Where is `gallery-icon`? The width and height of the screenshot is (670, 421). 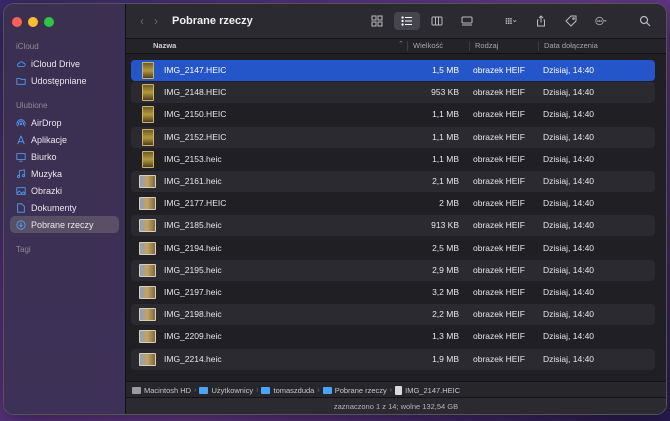
gallery-icon is located at coordinates (467, 21).